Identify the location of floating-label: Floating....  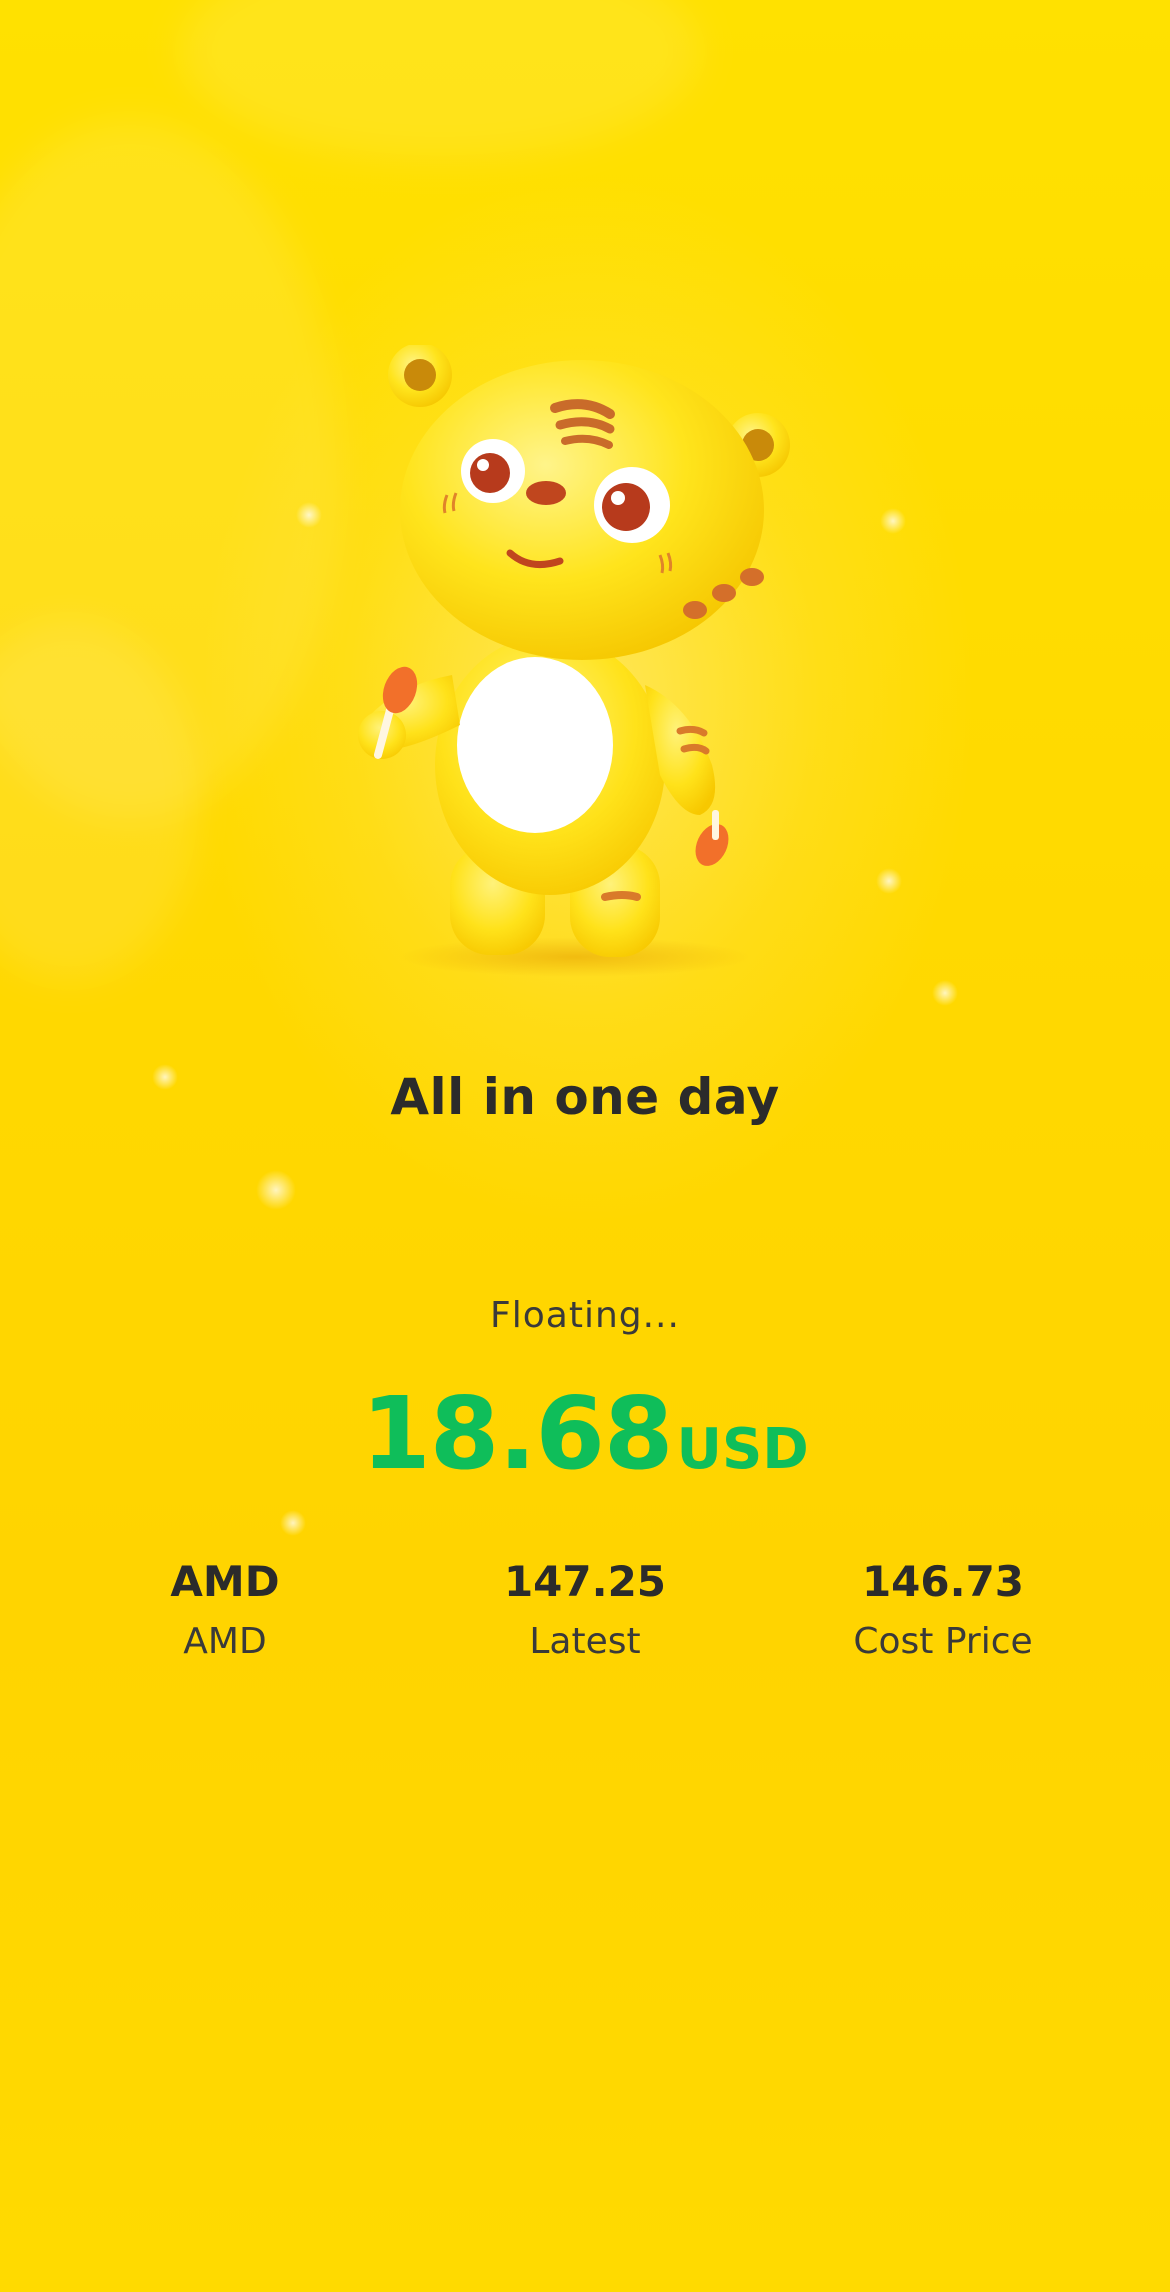
(585, 1315).